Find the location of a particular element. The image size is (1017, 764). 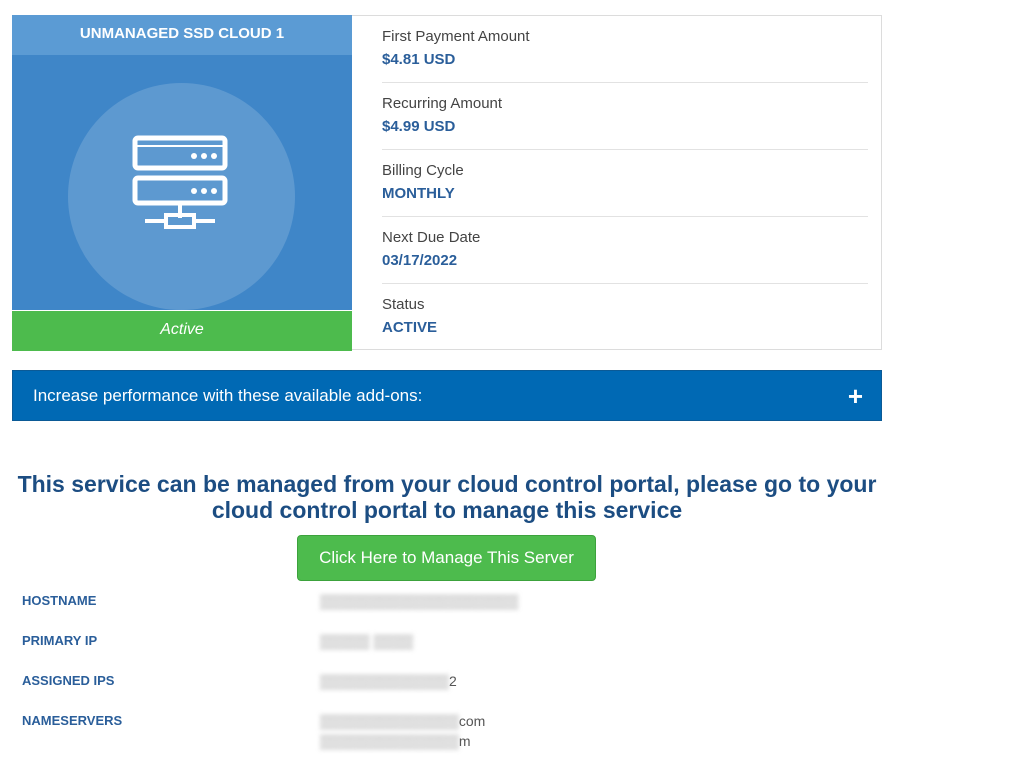

detail-value: MONTHLY is located at coordinates (418, 193).